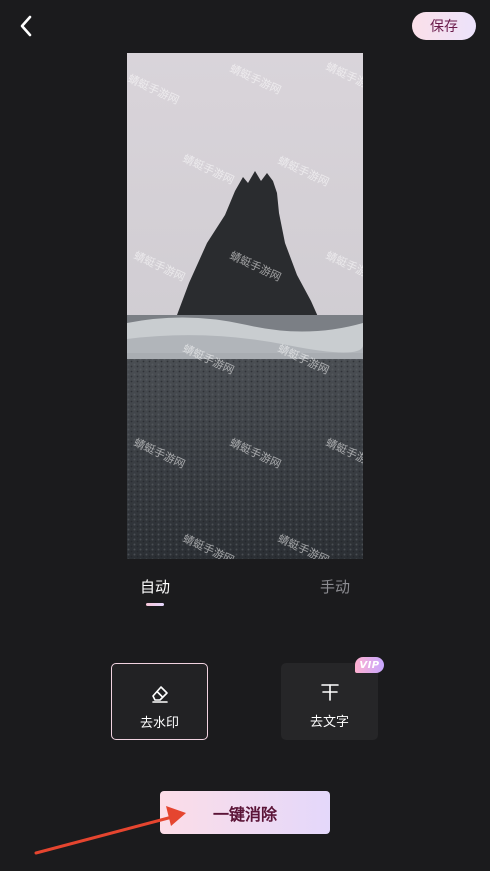 The height and width of the screenshot is (871, 490). I want to click on save-button: 保存, so click(444, 26).